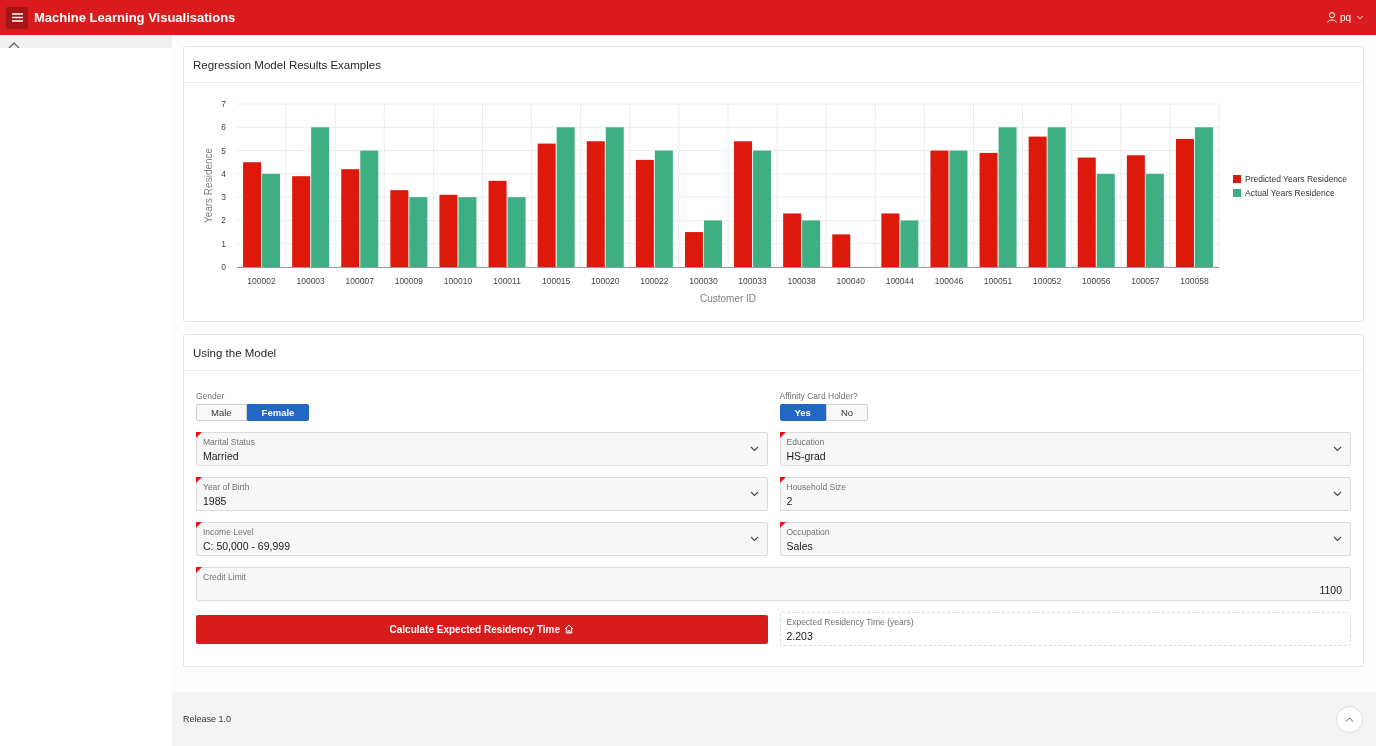 The image size is (1376, 746). I want to click on segment-button: Male, so click(221, 412).